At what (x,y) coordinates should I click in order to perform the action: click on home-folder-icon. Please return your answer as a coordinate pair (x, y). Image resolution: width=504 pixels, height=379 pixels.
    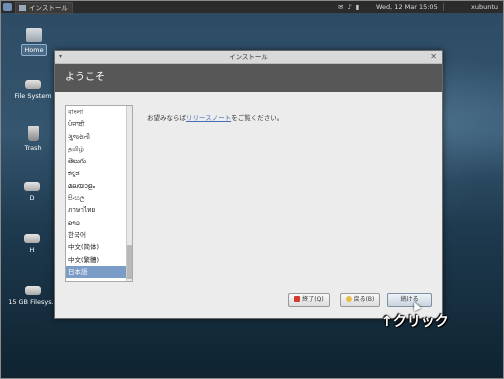
    Looking at the image, I should click on (34, 35).